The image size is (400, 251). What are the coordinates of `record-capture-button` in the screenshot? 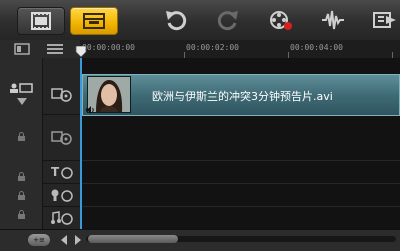 It's located at (281, 20).